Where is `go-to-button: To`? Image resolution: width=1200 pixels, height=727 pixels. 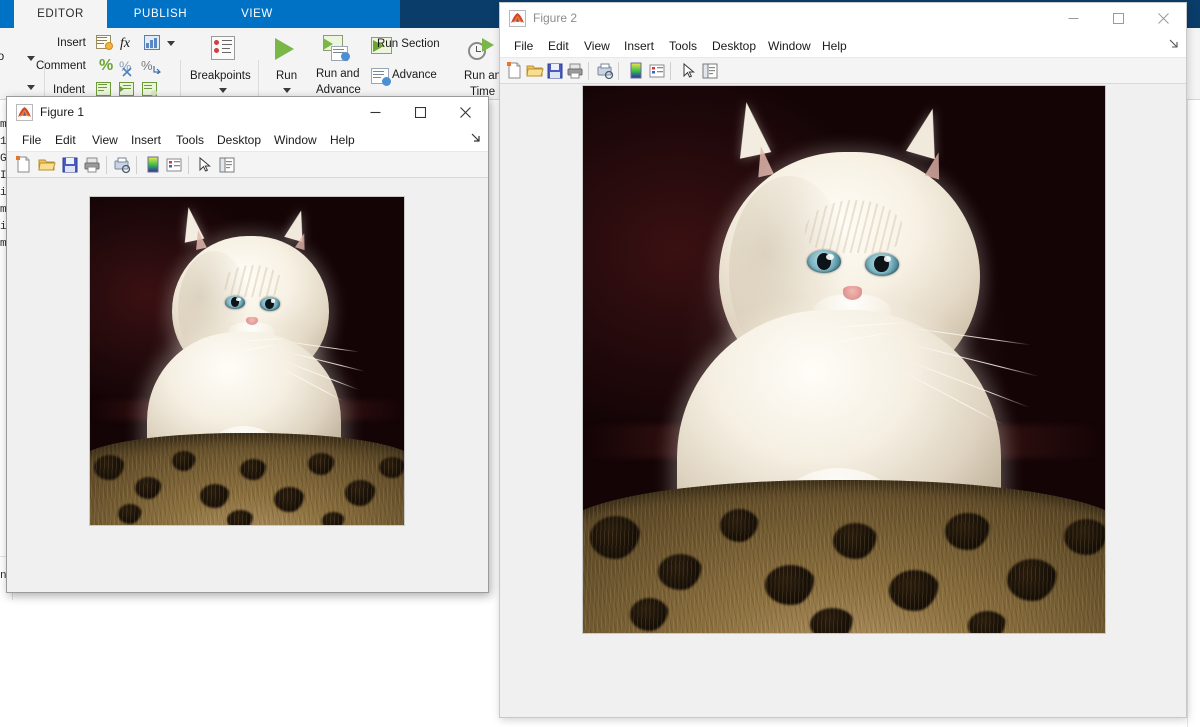
go-to-button: To is located at coordinates (2, 57).